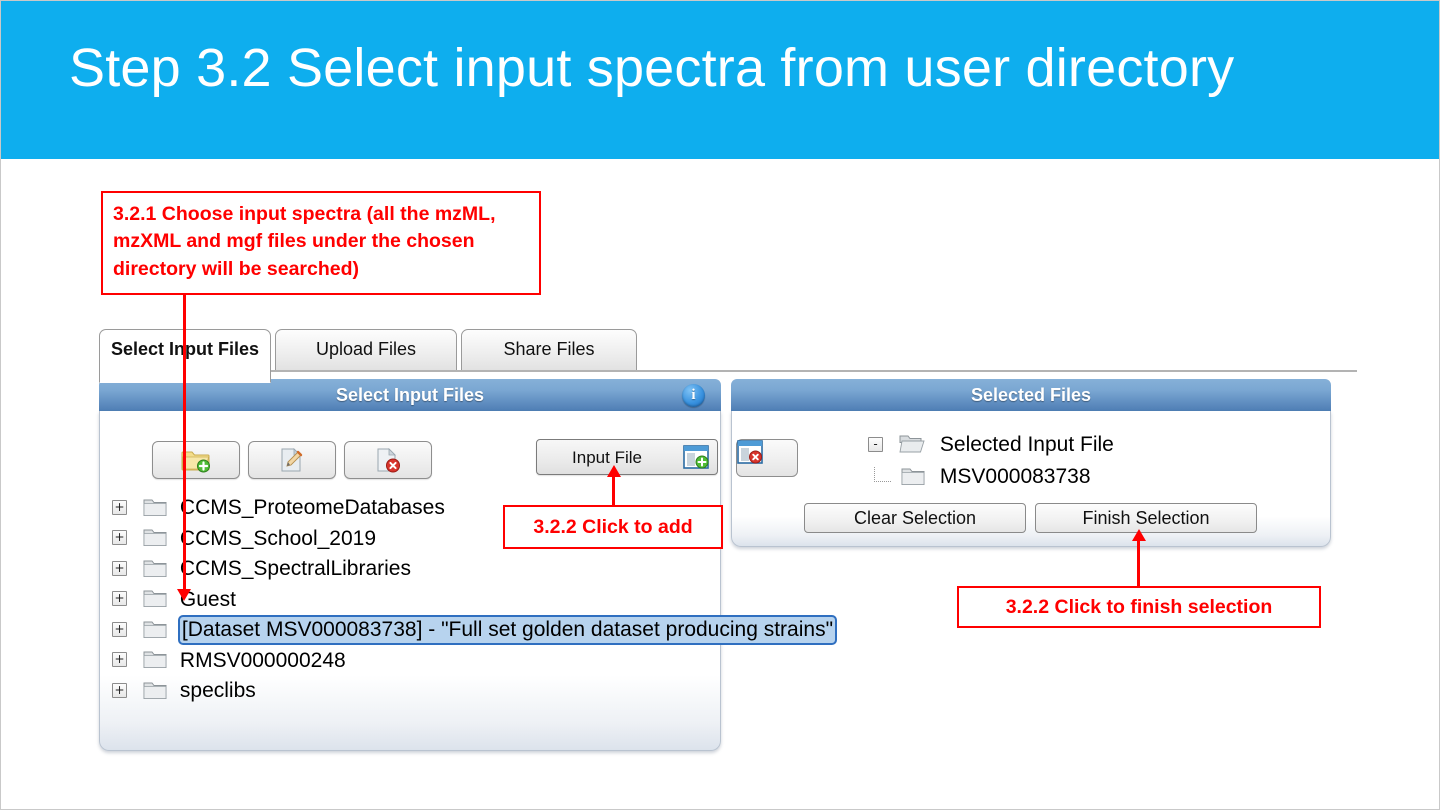  I want to click on new-folder-button, so click(196, 460).